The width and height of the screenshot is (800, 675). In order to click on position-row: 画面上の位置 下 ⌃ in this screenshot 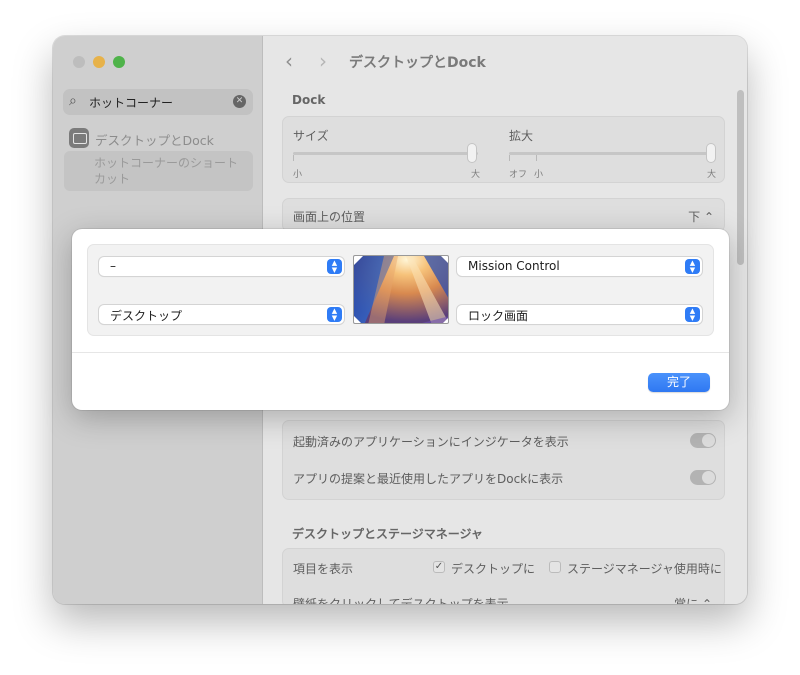, I will do `click(503, 215)`.